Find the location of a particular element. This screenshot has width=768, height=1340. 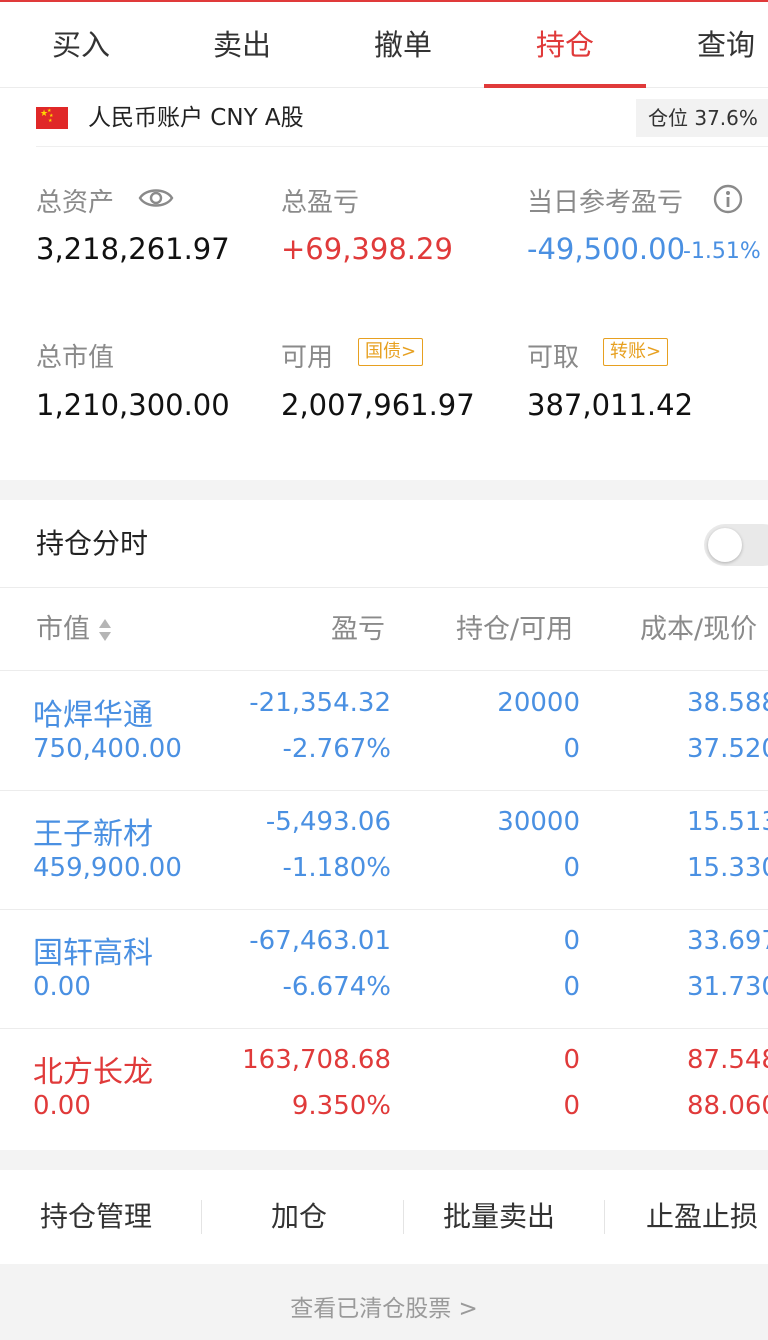

toggle-knob is located at coordinates (725, 545).